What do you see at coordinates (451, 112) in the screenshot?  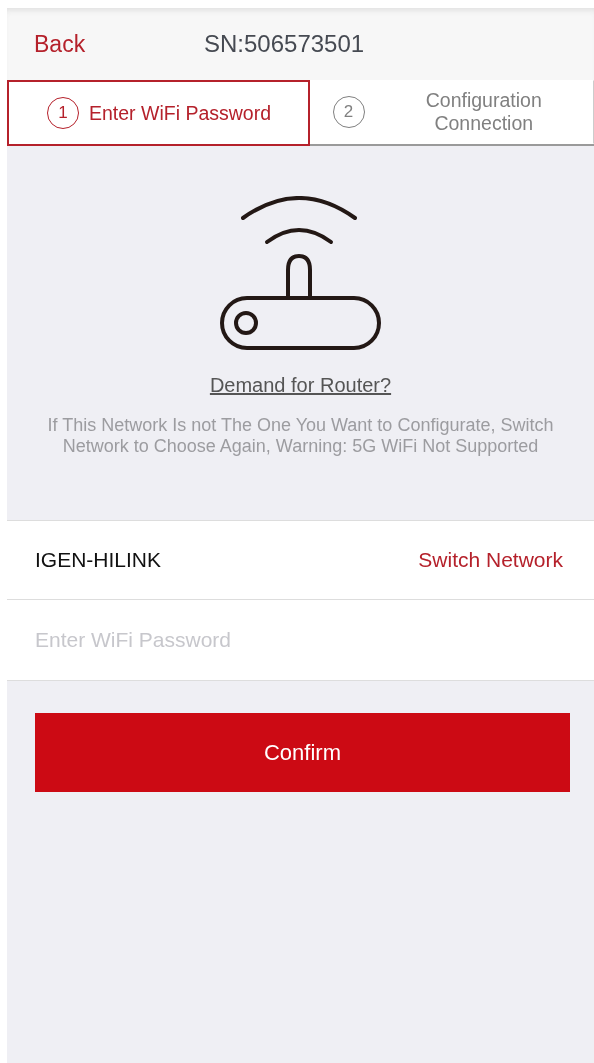 I see `step-tab: 2 Configuration Connection` at bounding box center [451, 112].